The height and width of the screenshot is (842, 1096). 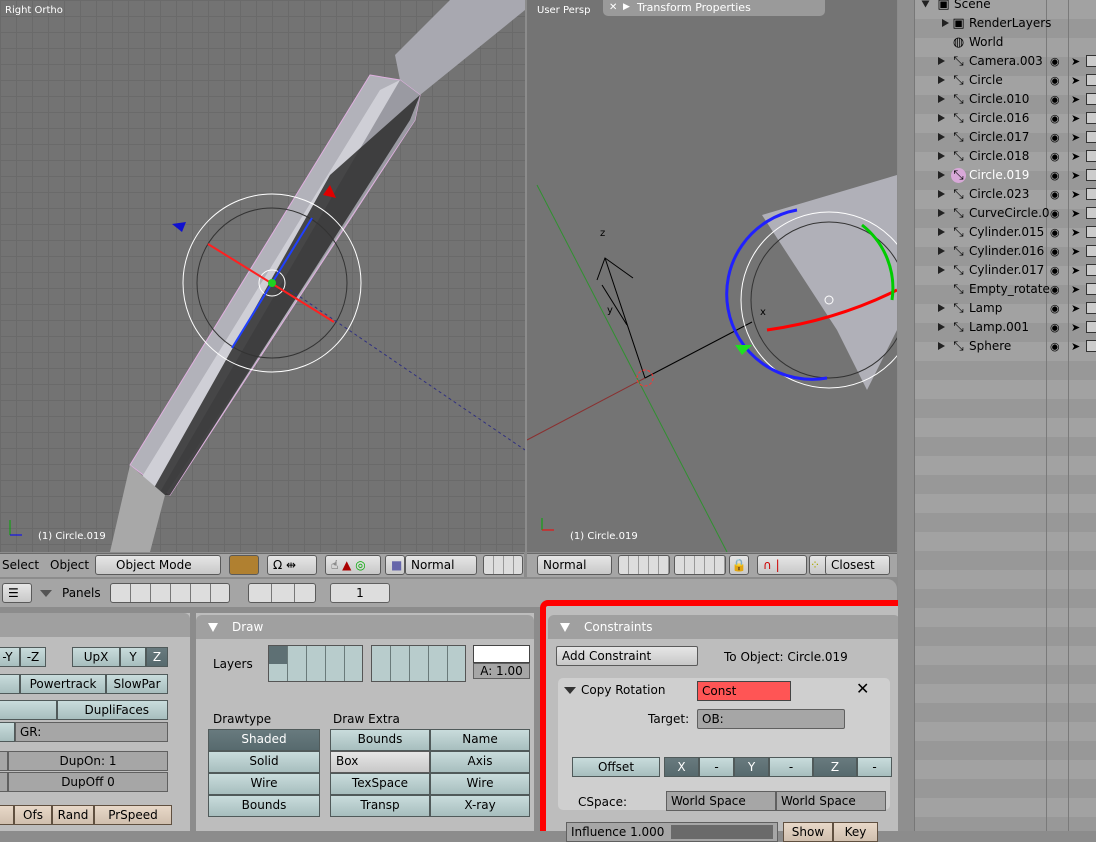 I want to click on collapse-arrow-icon, so click(x=46, y=593).